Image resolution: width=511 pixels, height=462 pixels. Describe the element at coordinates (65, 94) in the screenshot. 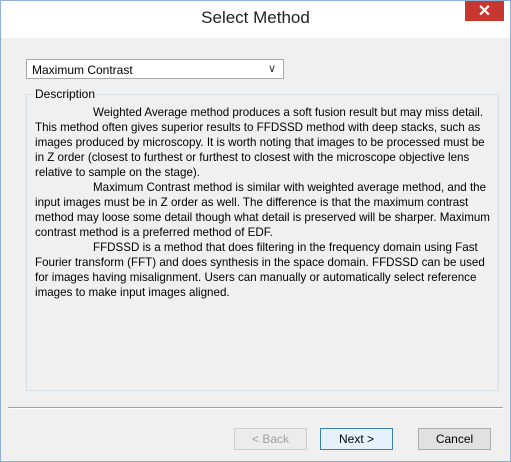

I see `description-label: Description` at that location.